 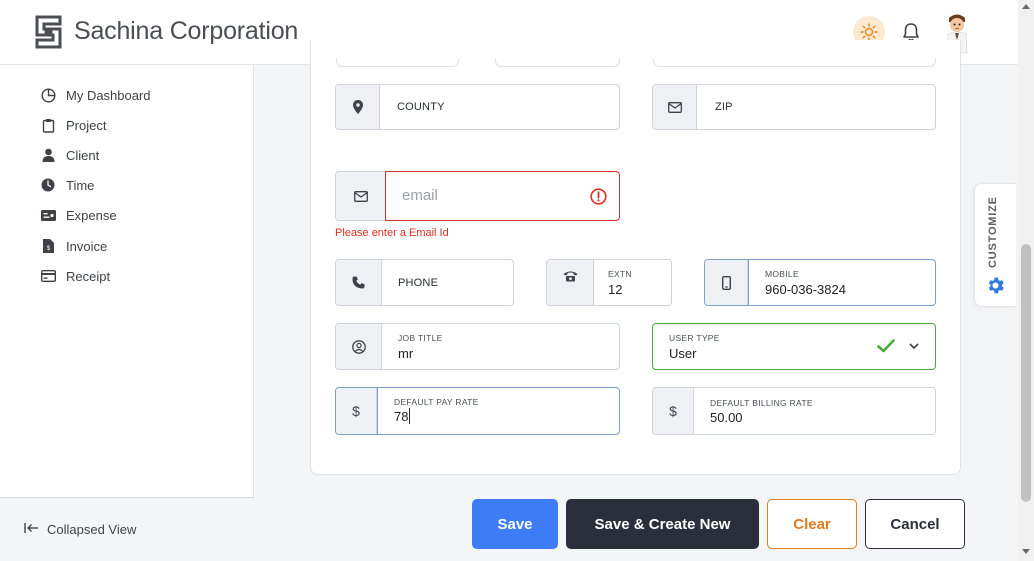 What do you see at coordinates (421, 107) in the screenshot?
I see `county-placeholder: COUNTY` at bounding box center [421, 107].